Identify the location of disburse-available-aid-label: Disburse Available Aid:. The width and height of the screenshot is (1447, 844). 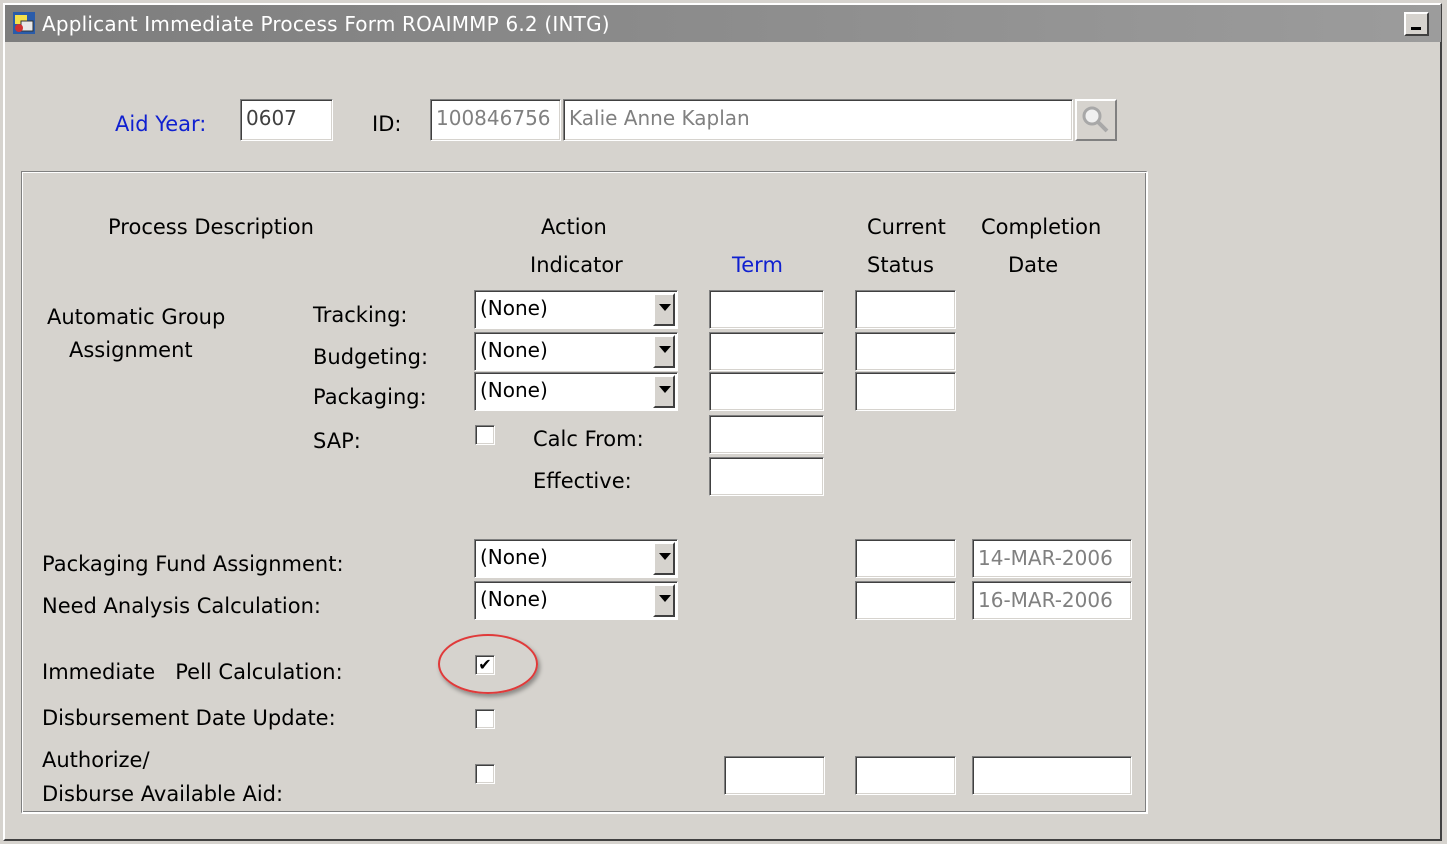
(163, 794).